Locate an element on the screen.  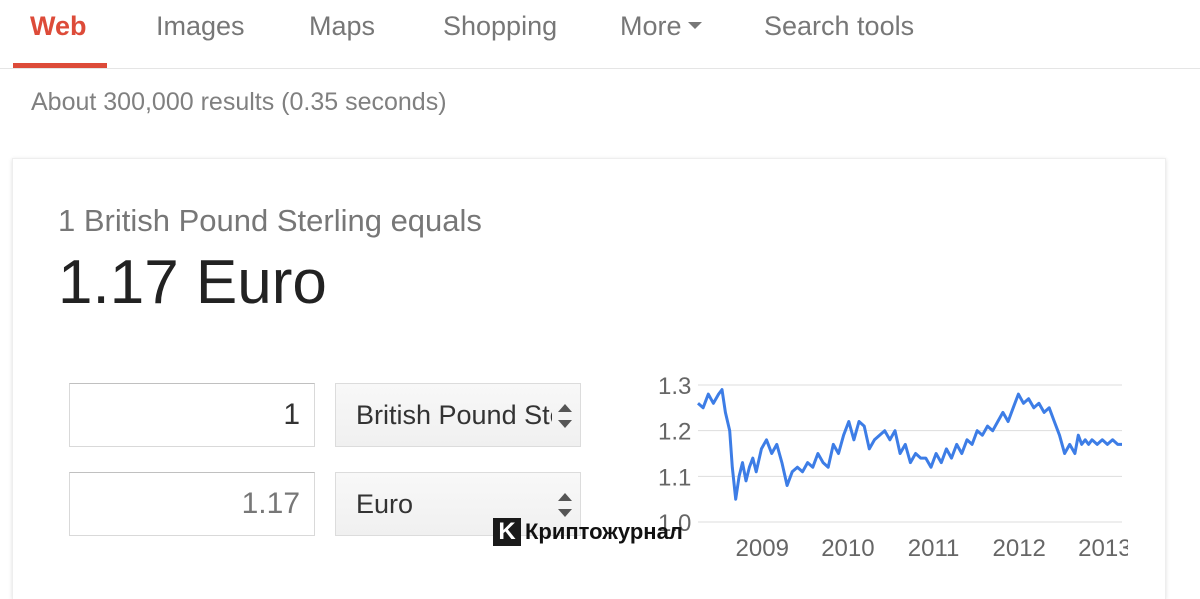
from-currency-select: British Pound Sterling is located at coordinates (458, 415).